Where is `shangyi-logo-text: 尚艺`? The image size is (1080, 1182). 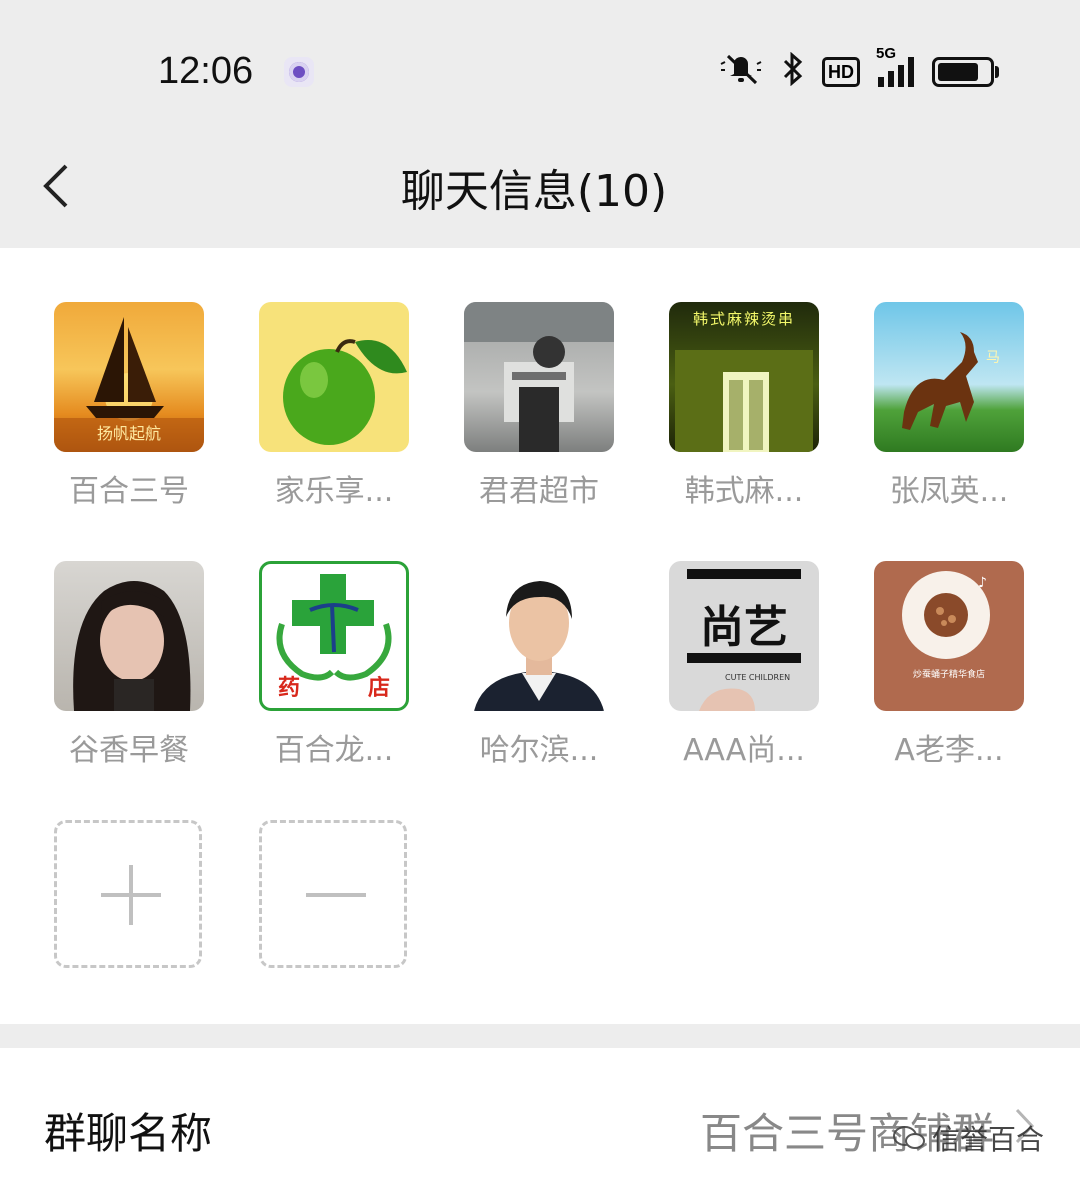 shangyi-logo-text: 尚艺 is located at coordinates (744, 627).